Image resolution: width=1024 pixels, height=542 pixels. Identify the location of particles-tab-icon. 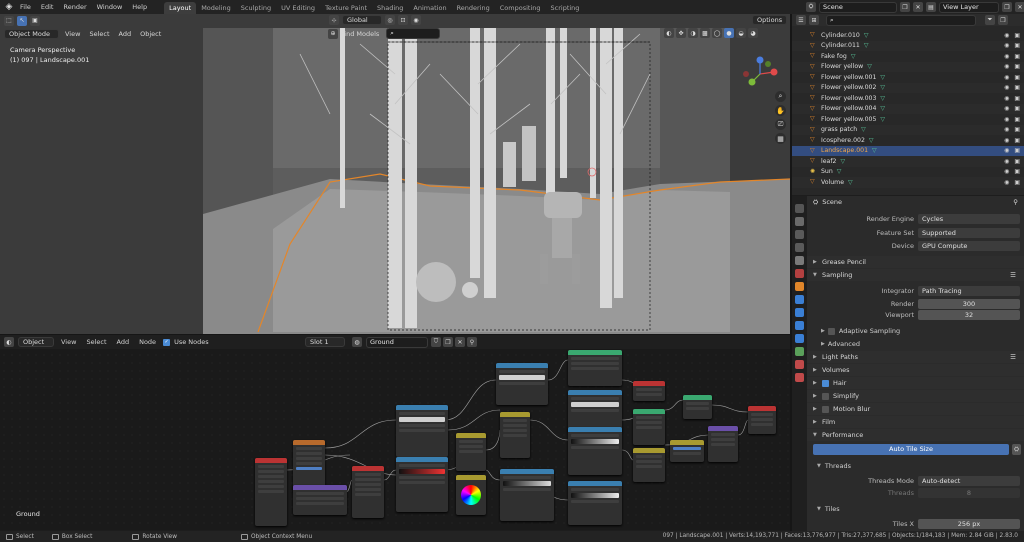
(799, 312).